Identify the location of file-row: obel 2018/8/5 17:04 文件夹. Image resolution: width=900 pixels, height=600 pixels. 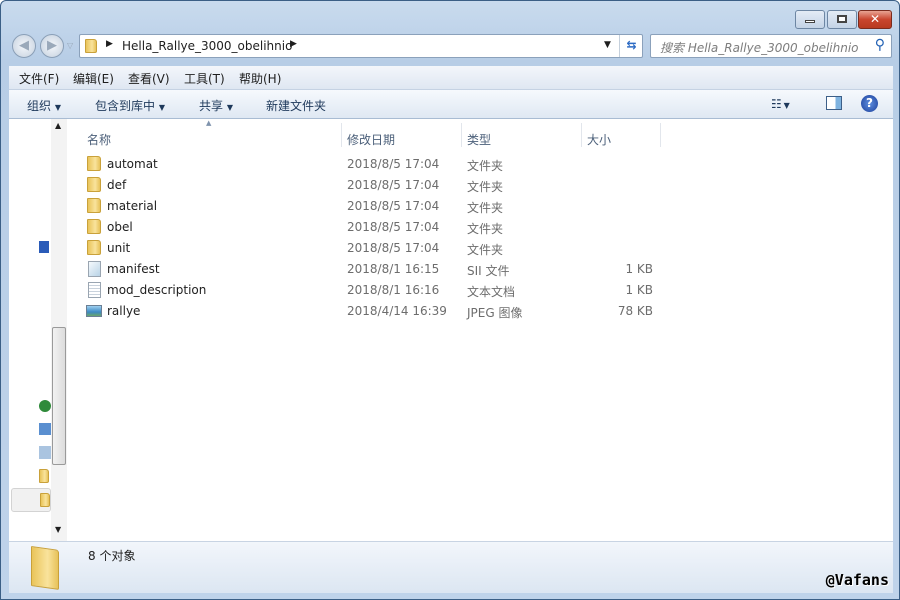
(368, 227).